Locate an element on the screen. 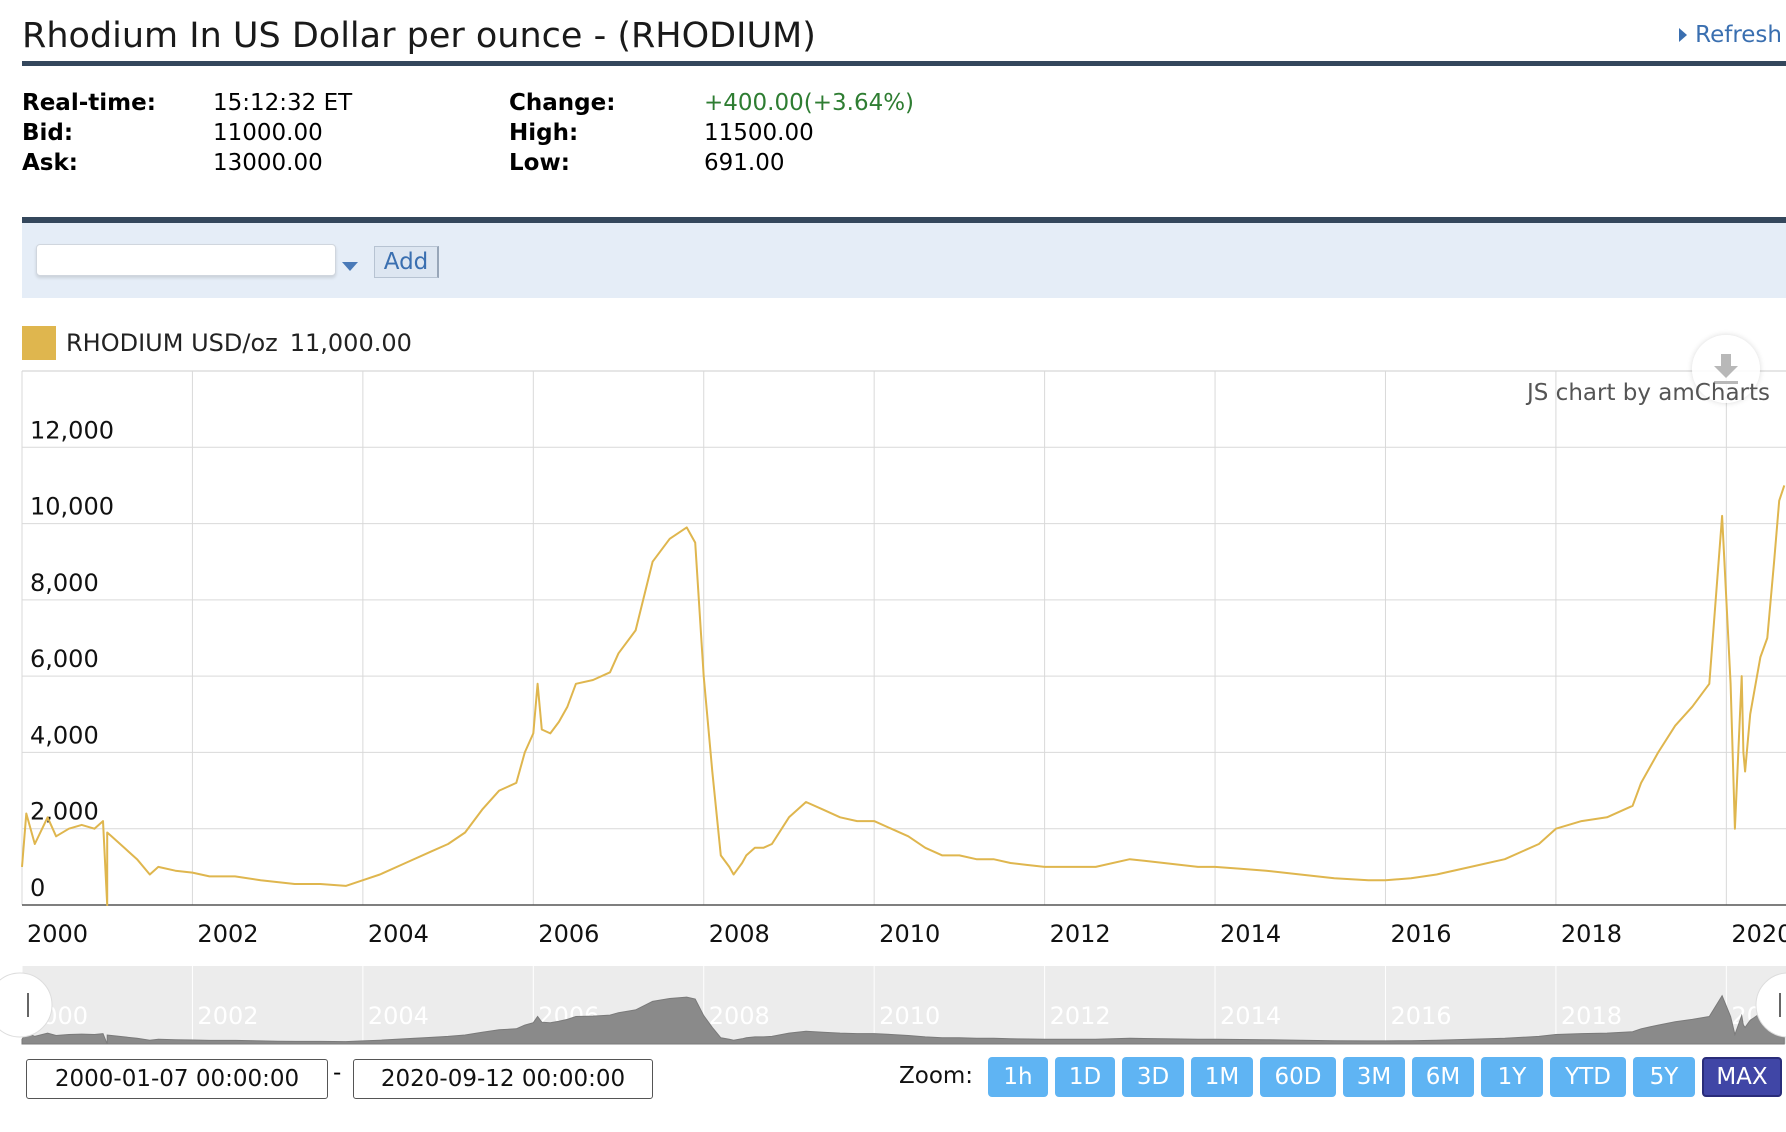  y-tick-label: 2,000 is located at coordinates (64, 812).